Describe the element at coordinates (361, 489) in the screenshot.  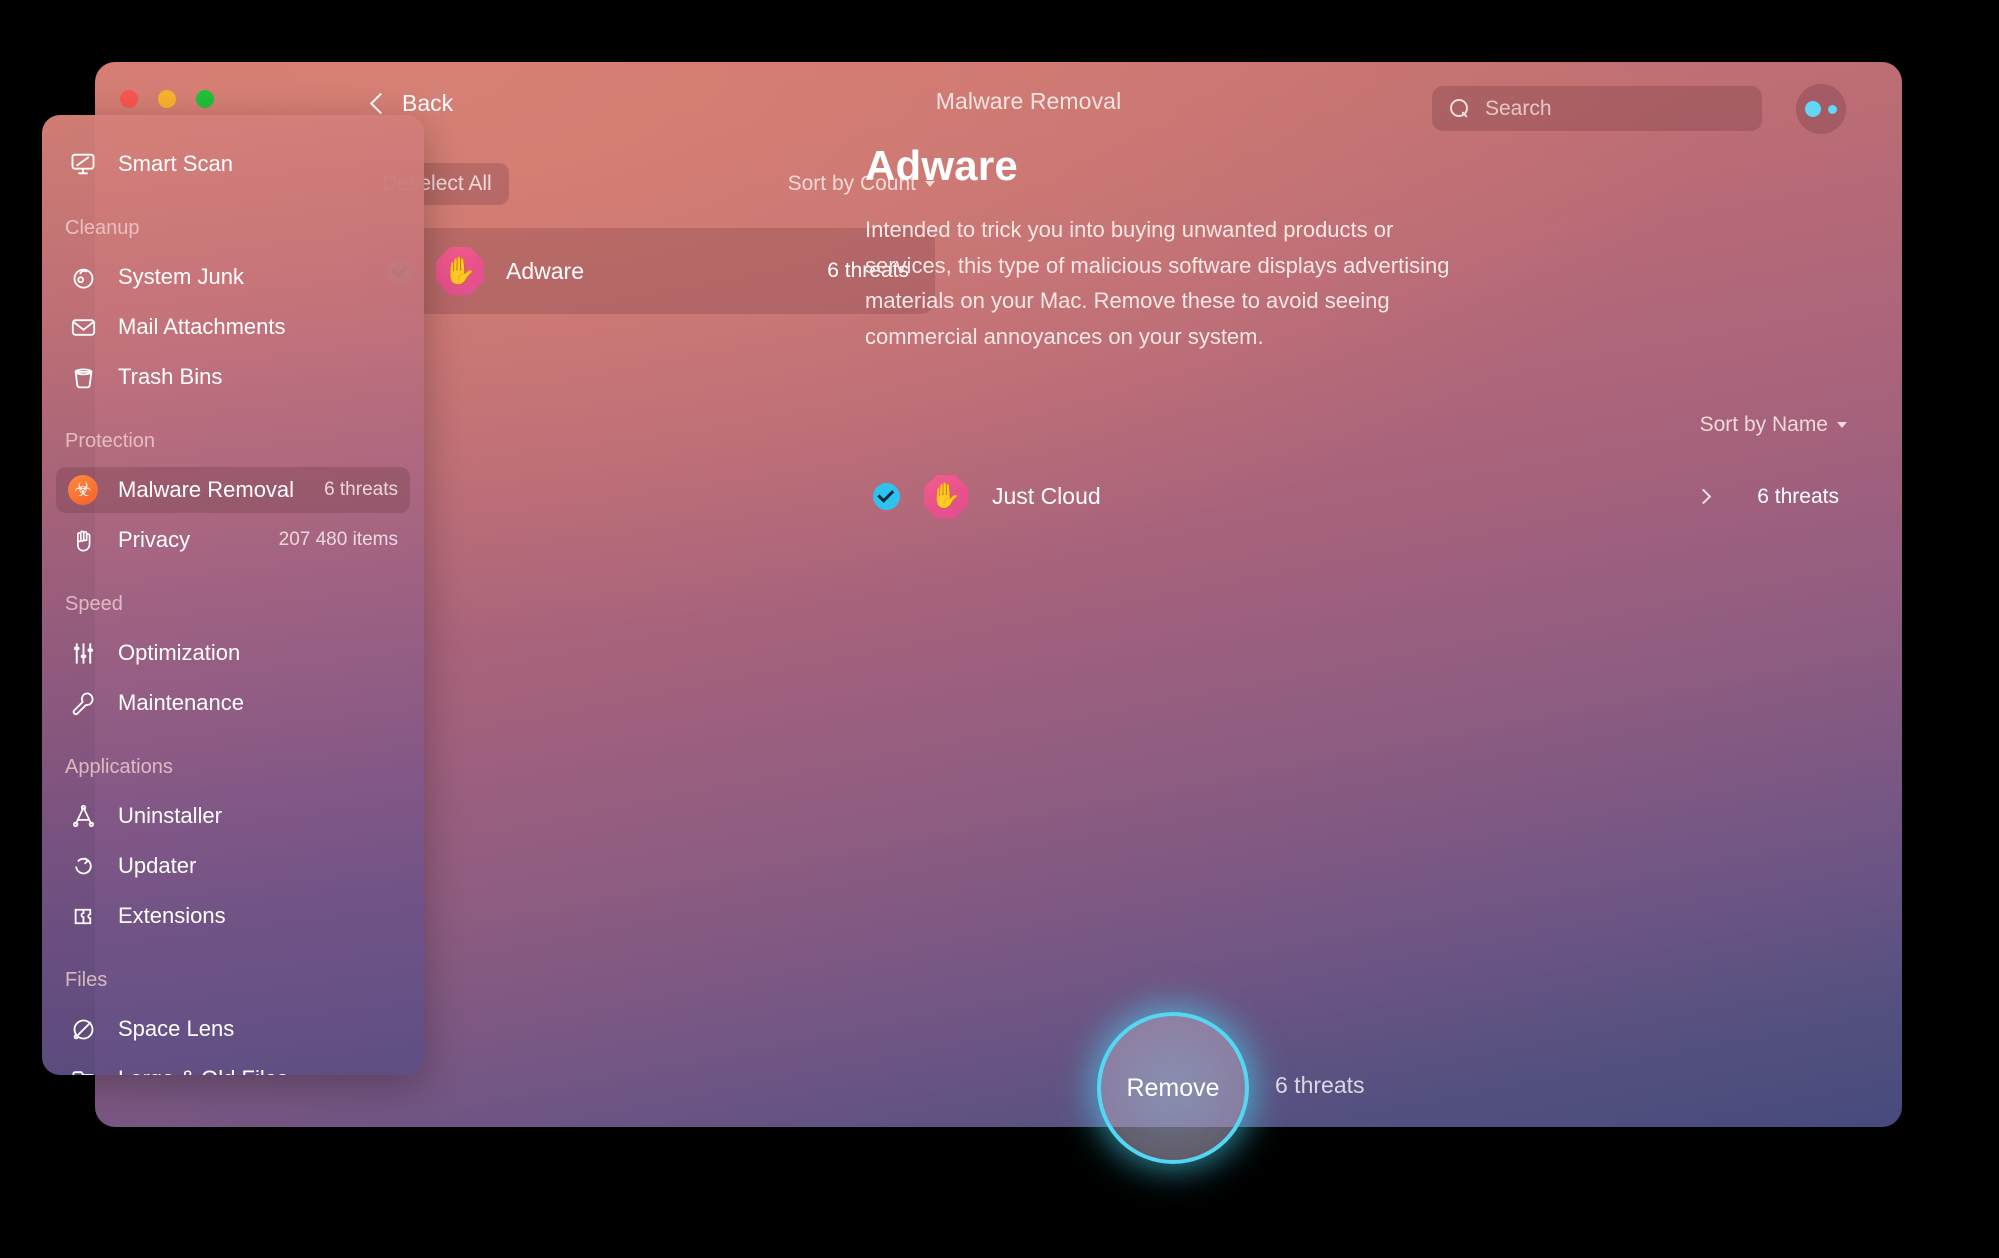
I see `sidebar-item-count: 6 threats` at that location.